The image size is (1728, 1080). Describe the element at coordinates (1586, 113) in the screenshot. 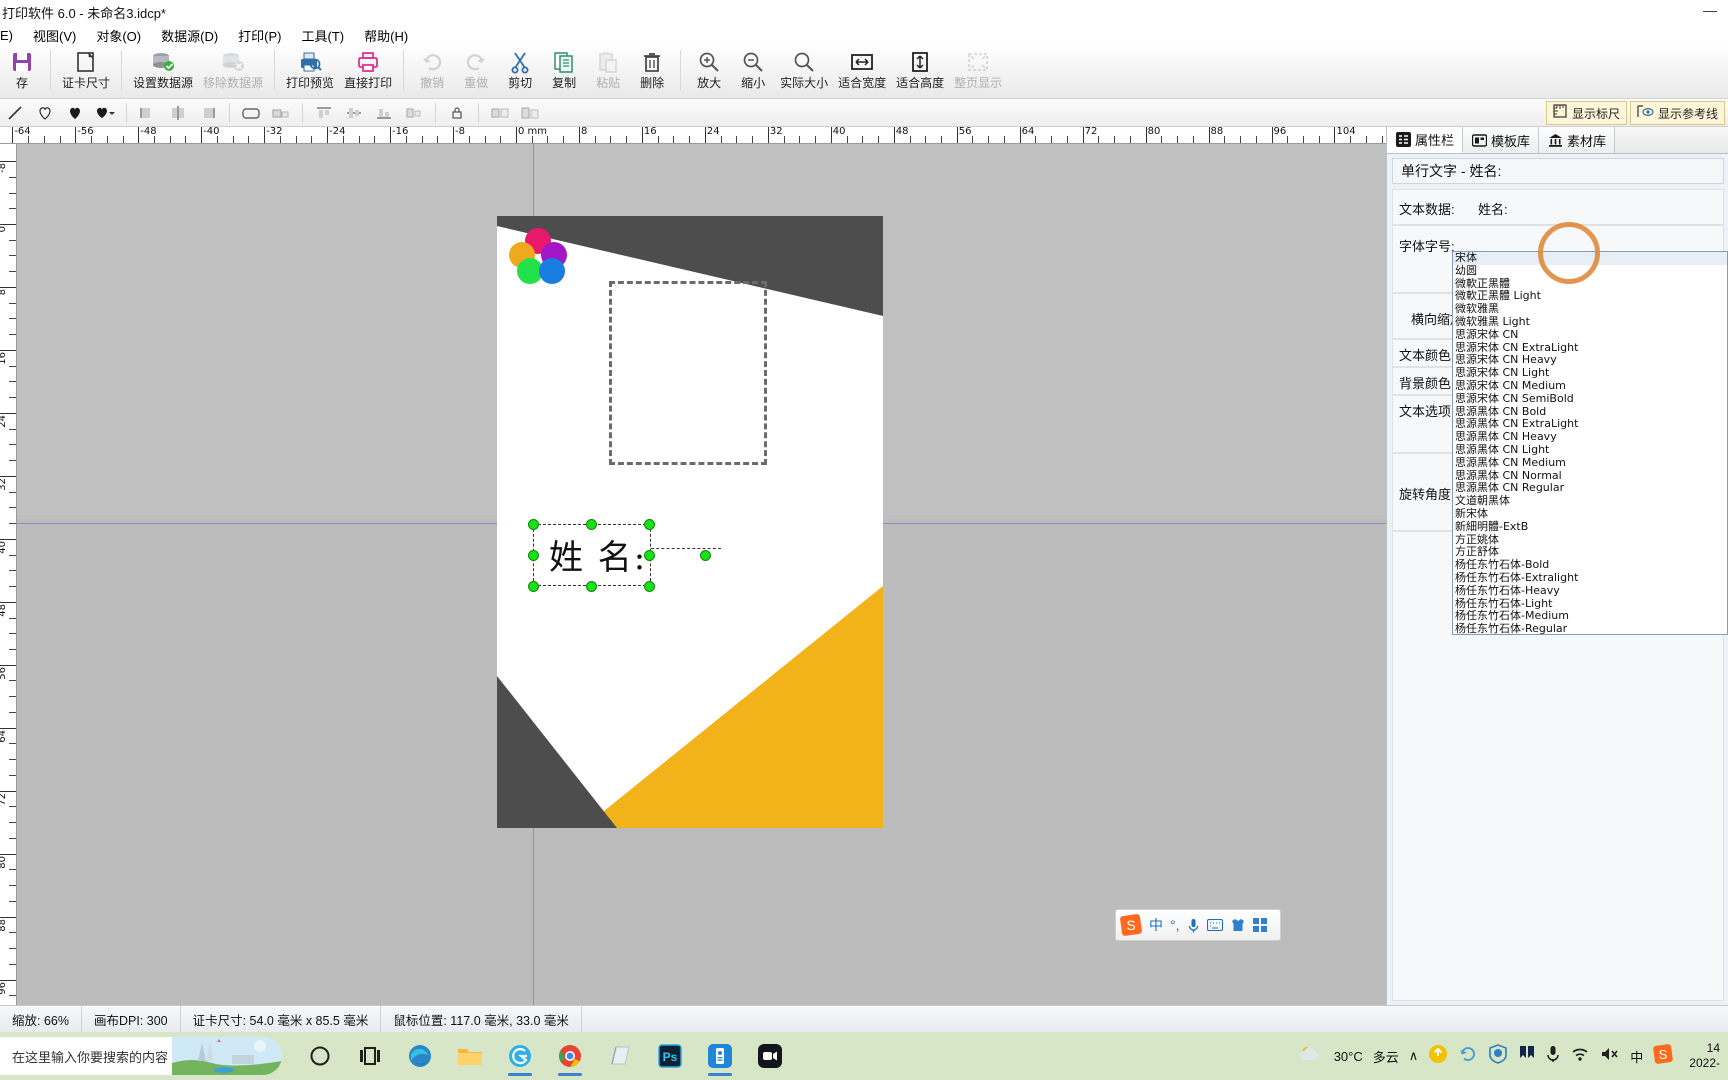

I see `show-ruler-toggle: 显示标尺` at that location.